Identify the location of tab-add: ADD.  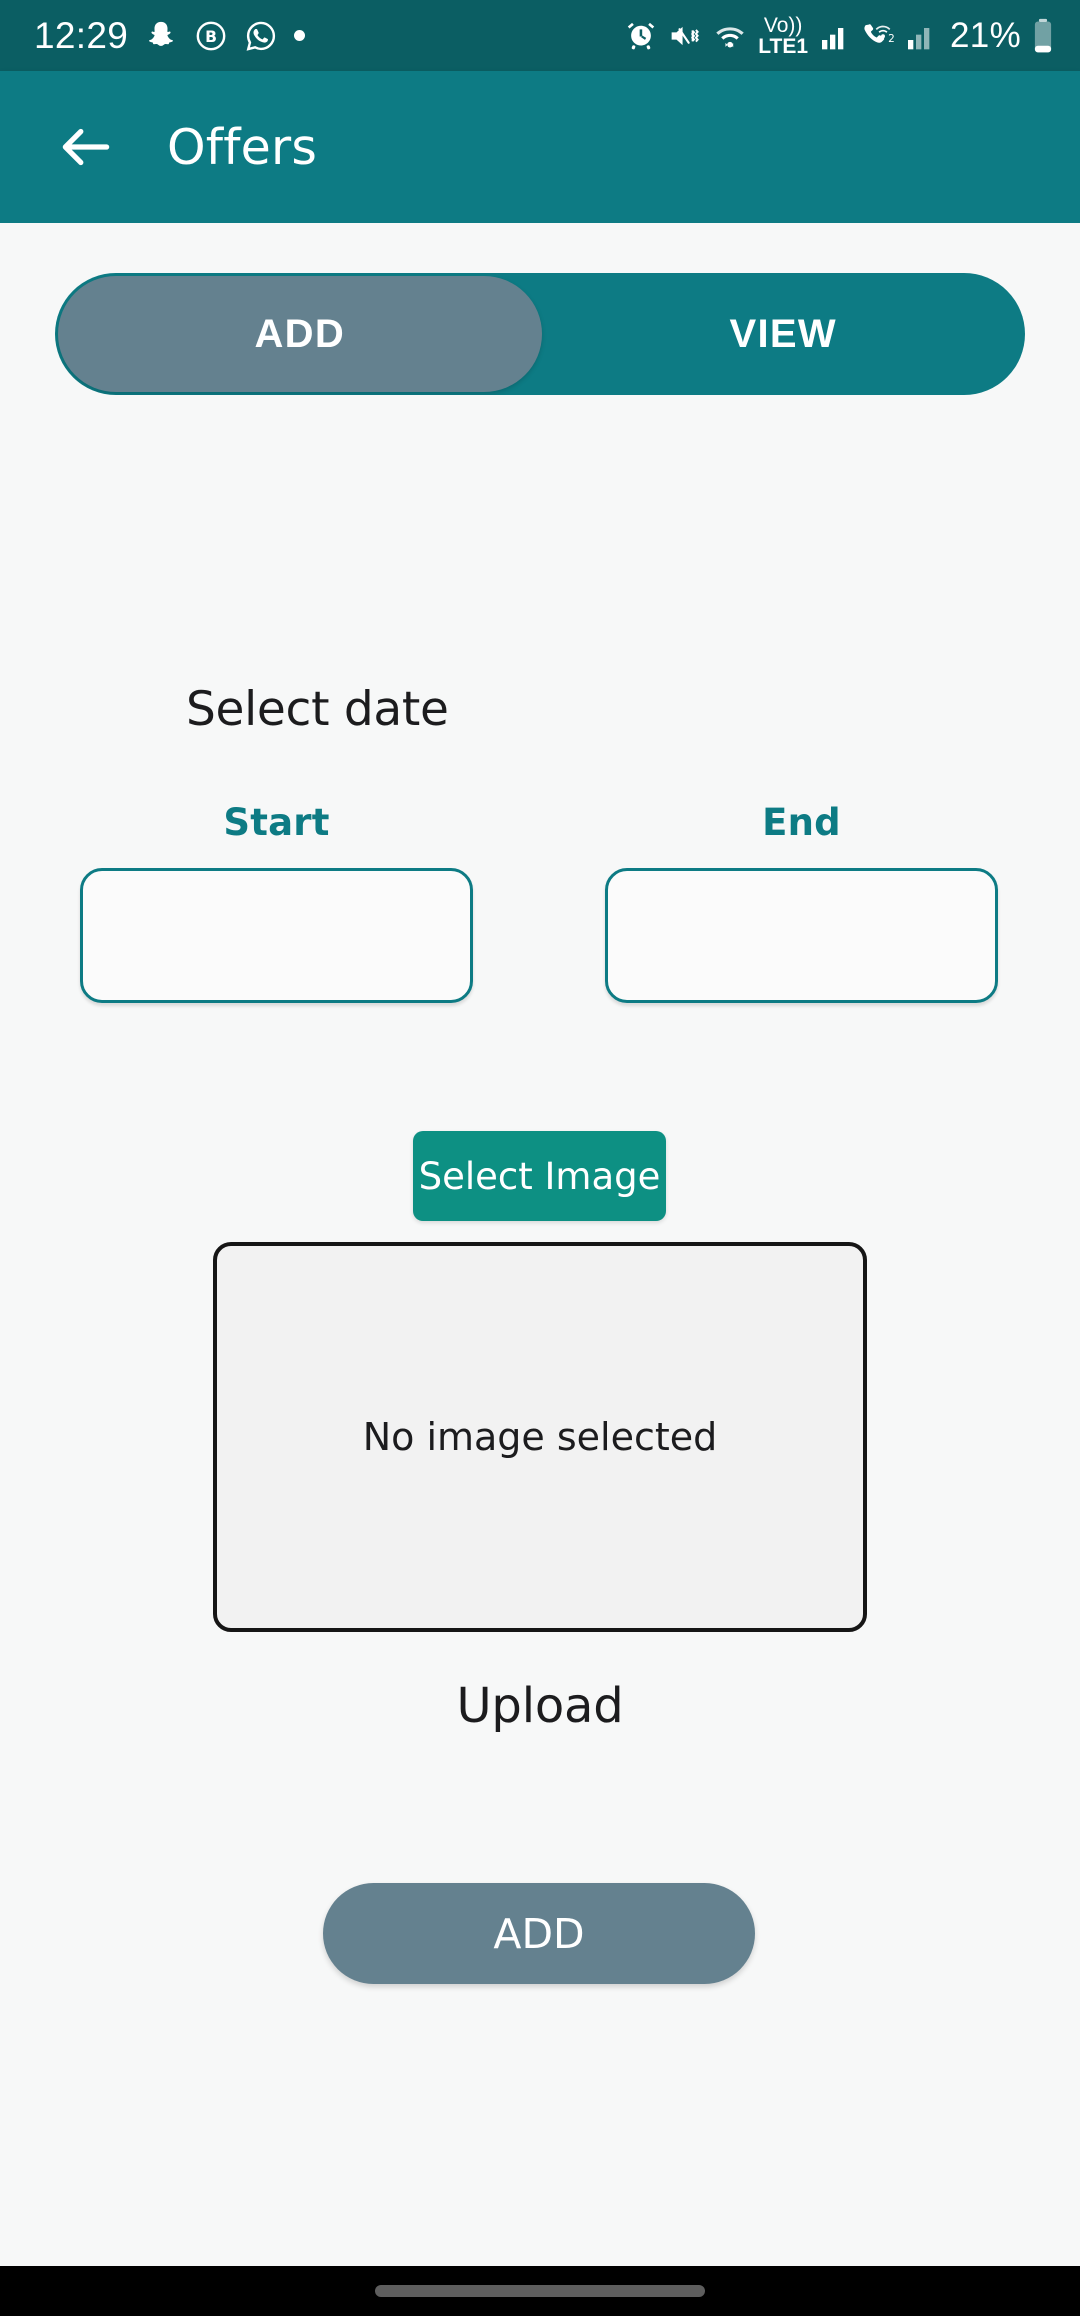
(300, 334).